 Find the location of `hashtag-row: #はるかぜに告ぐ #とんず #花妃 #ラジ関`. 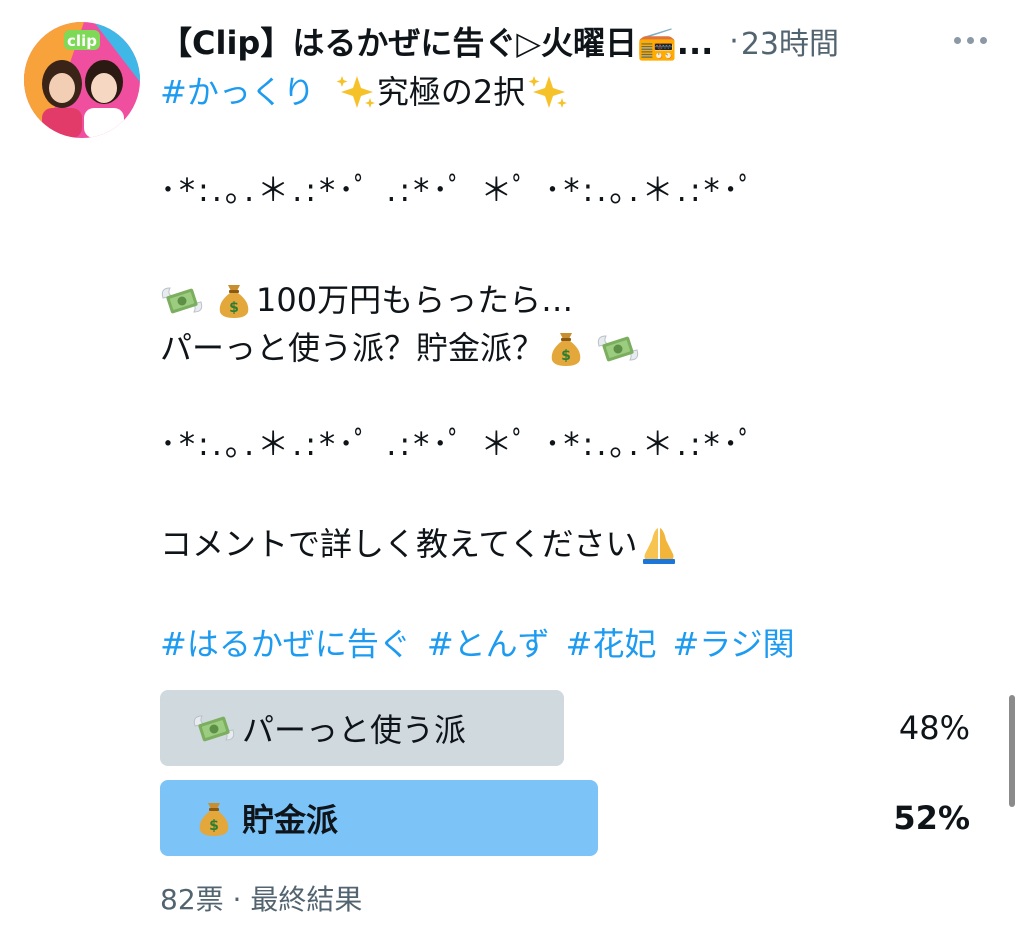

hashtag-row: #はるかぜに告ぐ #とんず #花妃 #ラジ関 is located at coordinates (477, 644).